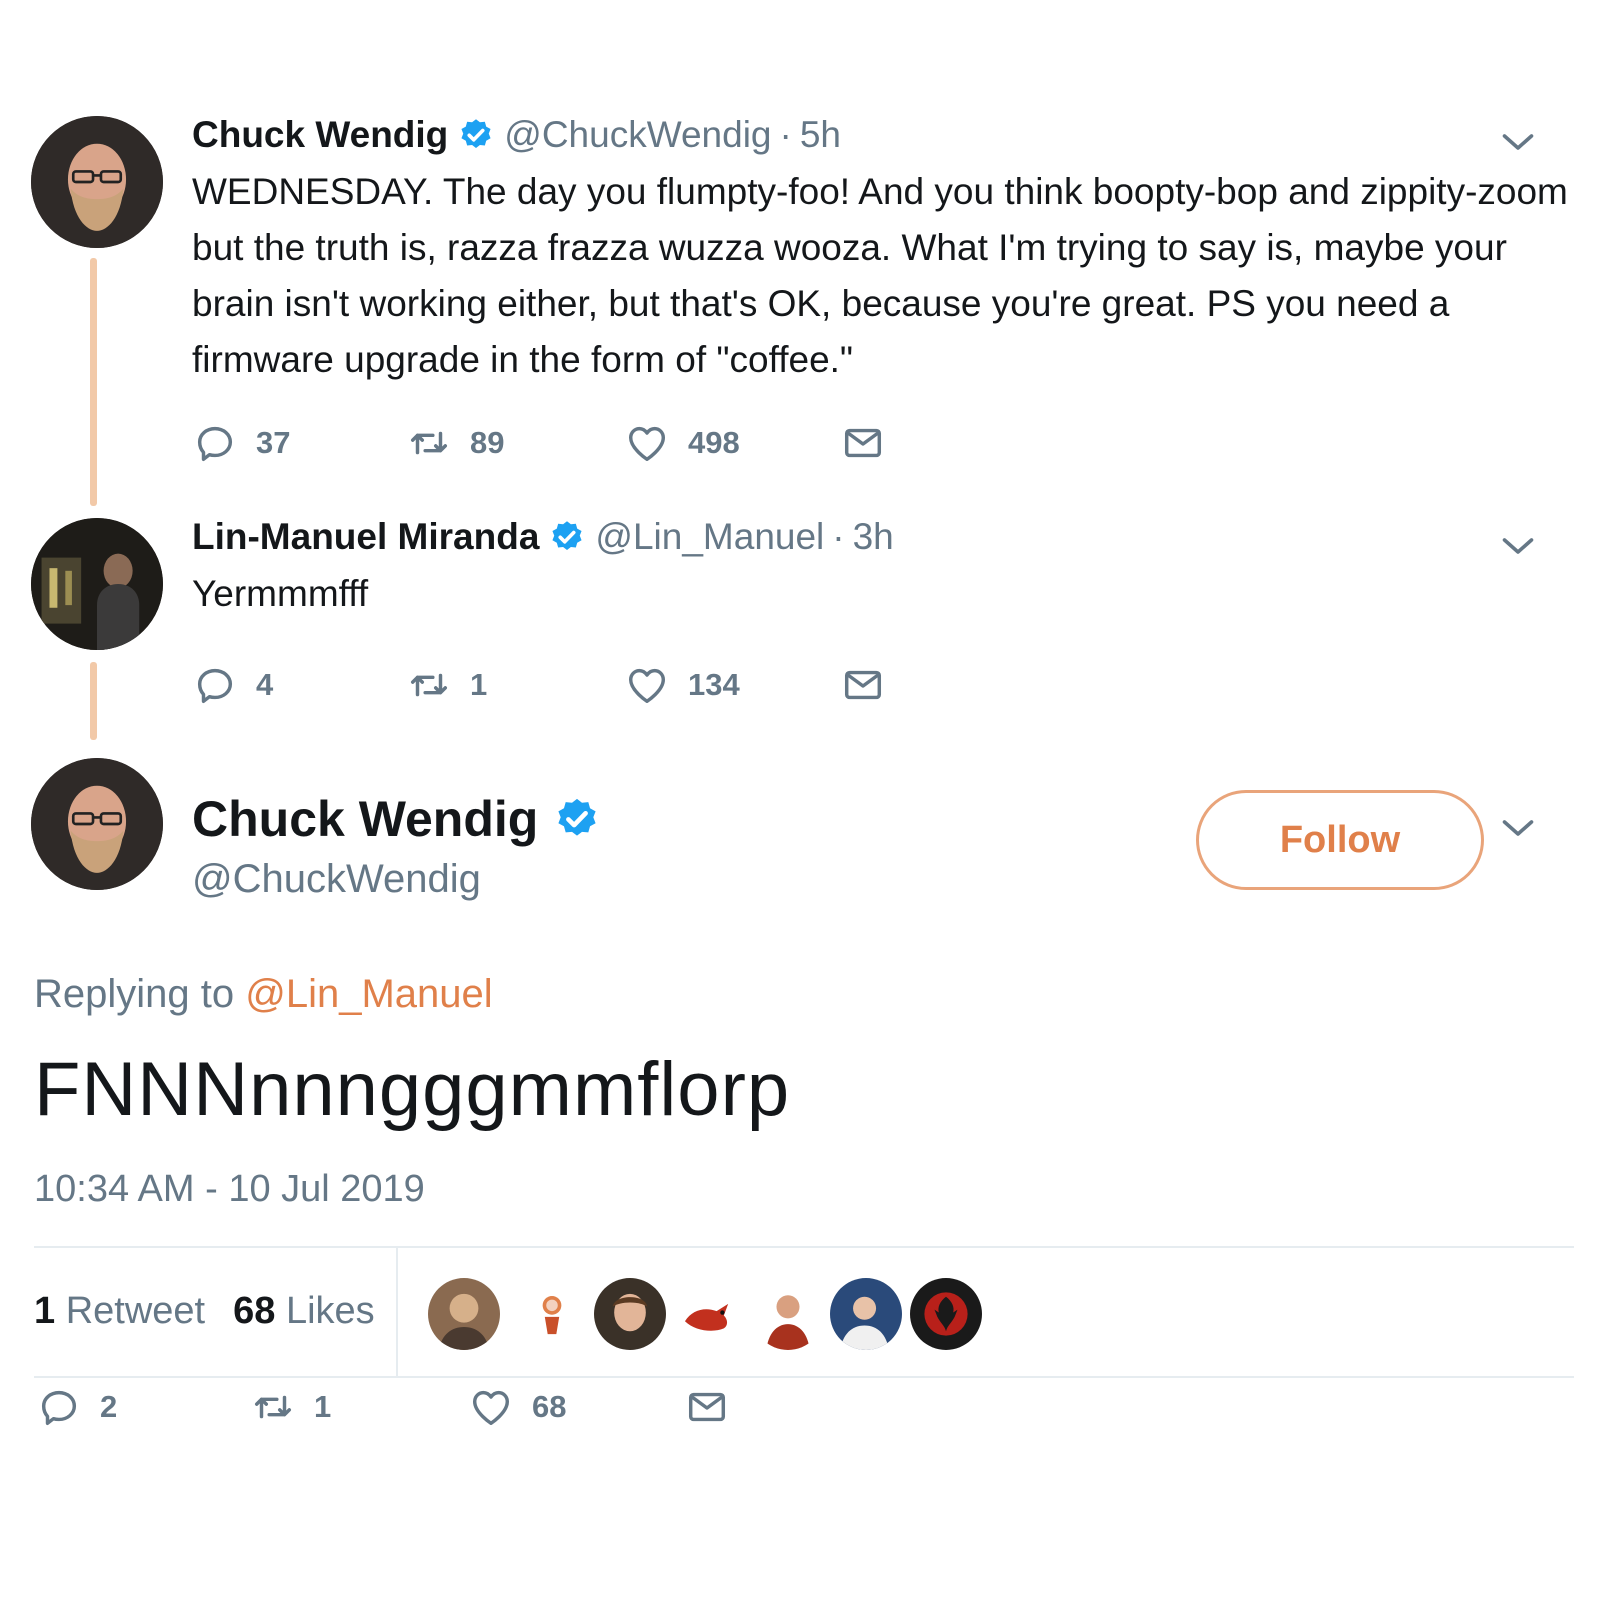 Image resolution: width=1600 pixels, height=1600 pixels. Describe the element at coordinates (368, 994) in the screenshot. I see `replying-mention-link: @Lin_Manuel` at that location.